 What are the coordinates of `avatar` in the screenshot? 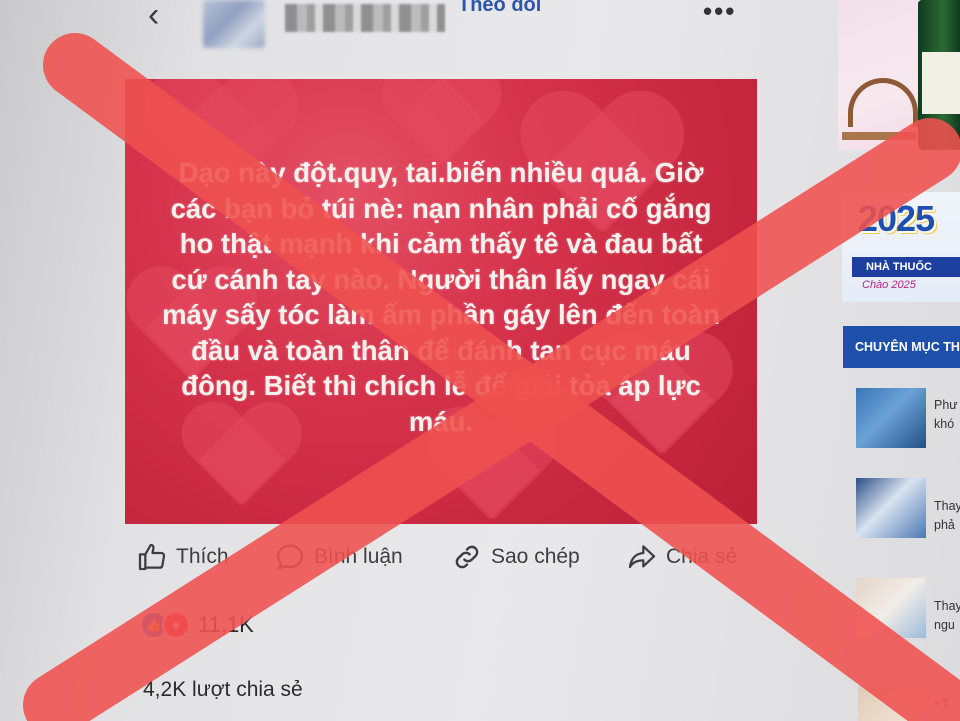 It's located at (234, 24).